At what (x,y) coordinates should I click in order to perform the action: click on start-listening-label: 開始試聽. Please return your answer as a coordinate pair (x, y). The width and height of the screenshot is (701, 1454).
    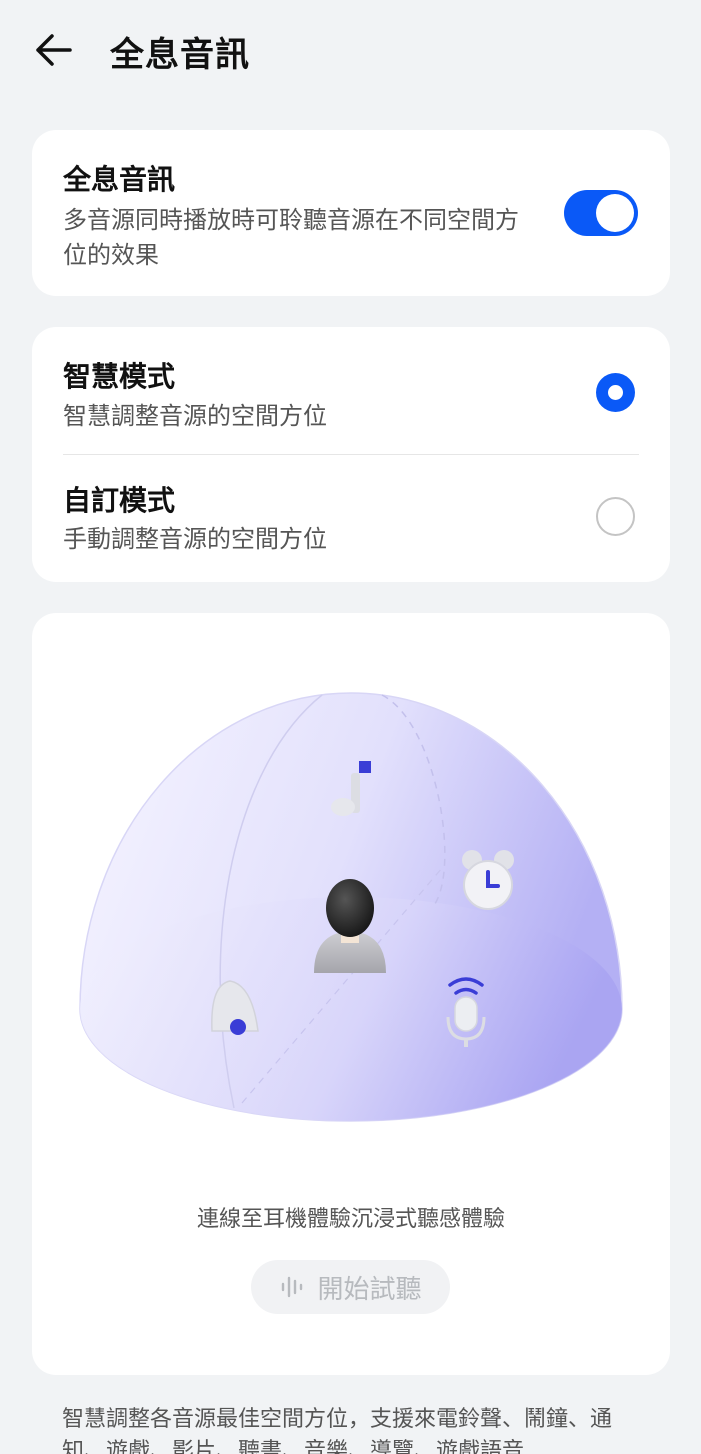
    Looking at the image, I should click on (369, 1289).